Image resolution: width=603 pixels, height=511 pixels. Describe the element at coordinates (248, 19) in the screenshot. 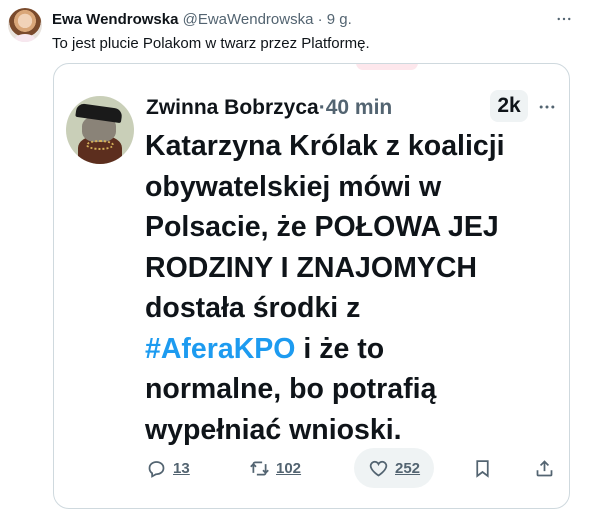

I see `author-handle: @EwaWendrowska` at that location.